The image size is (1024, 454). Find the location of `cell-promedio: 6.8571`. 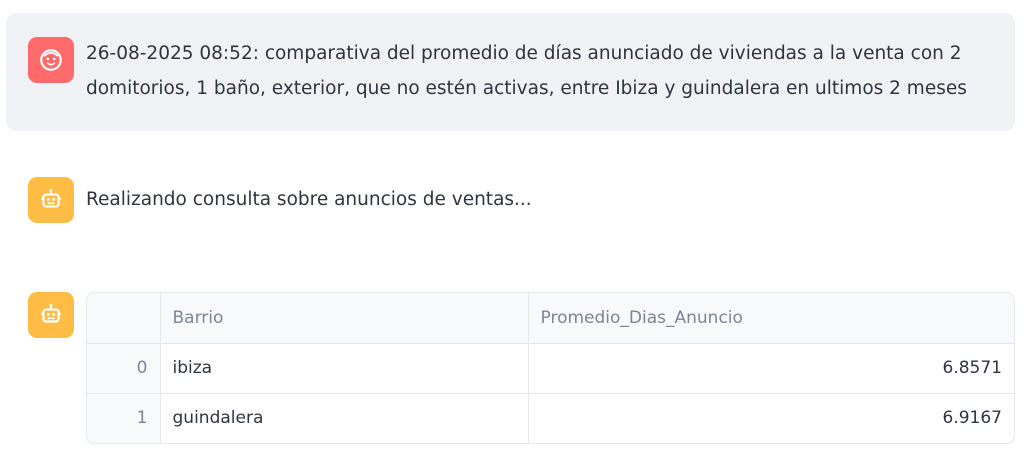

cell-promedio: 6.8571 is located at coordinates (771, 368).